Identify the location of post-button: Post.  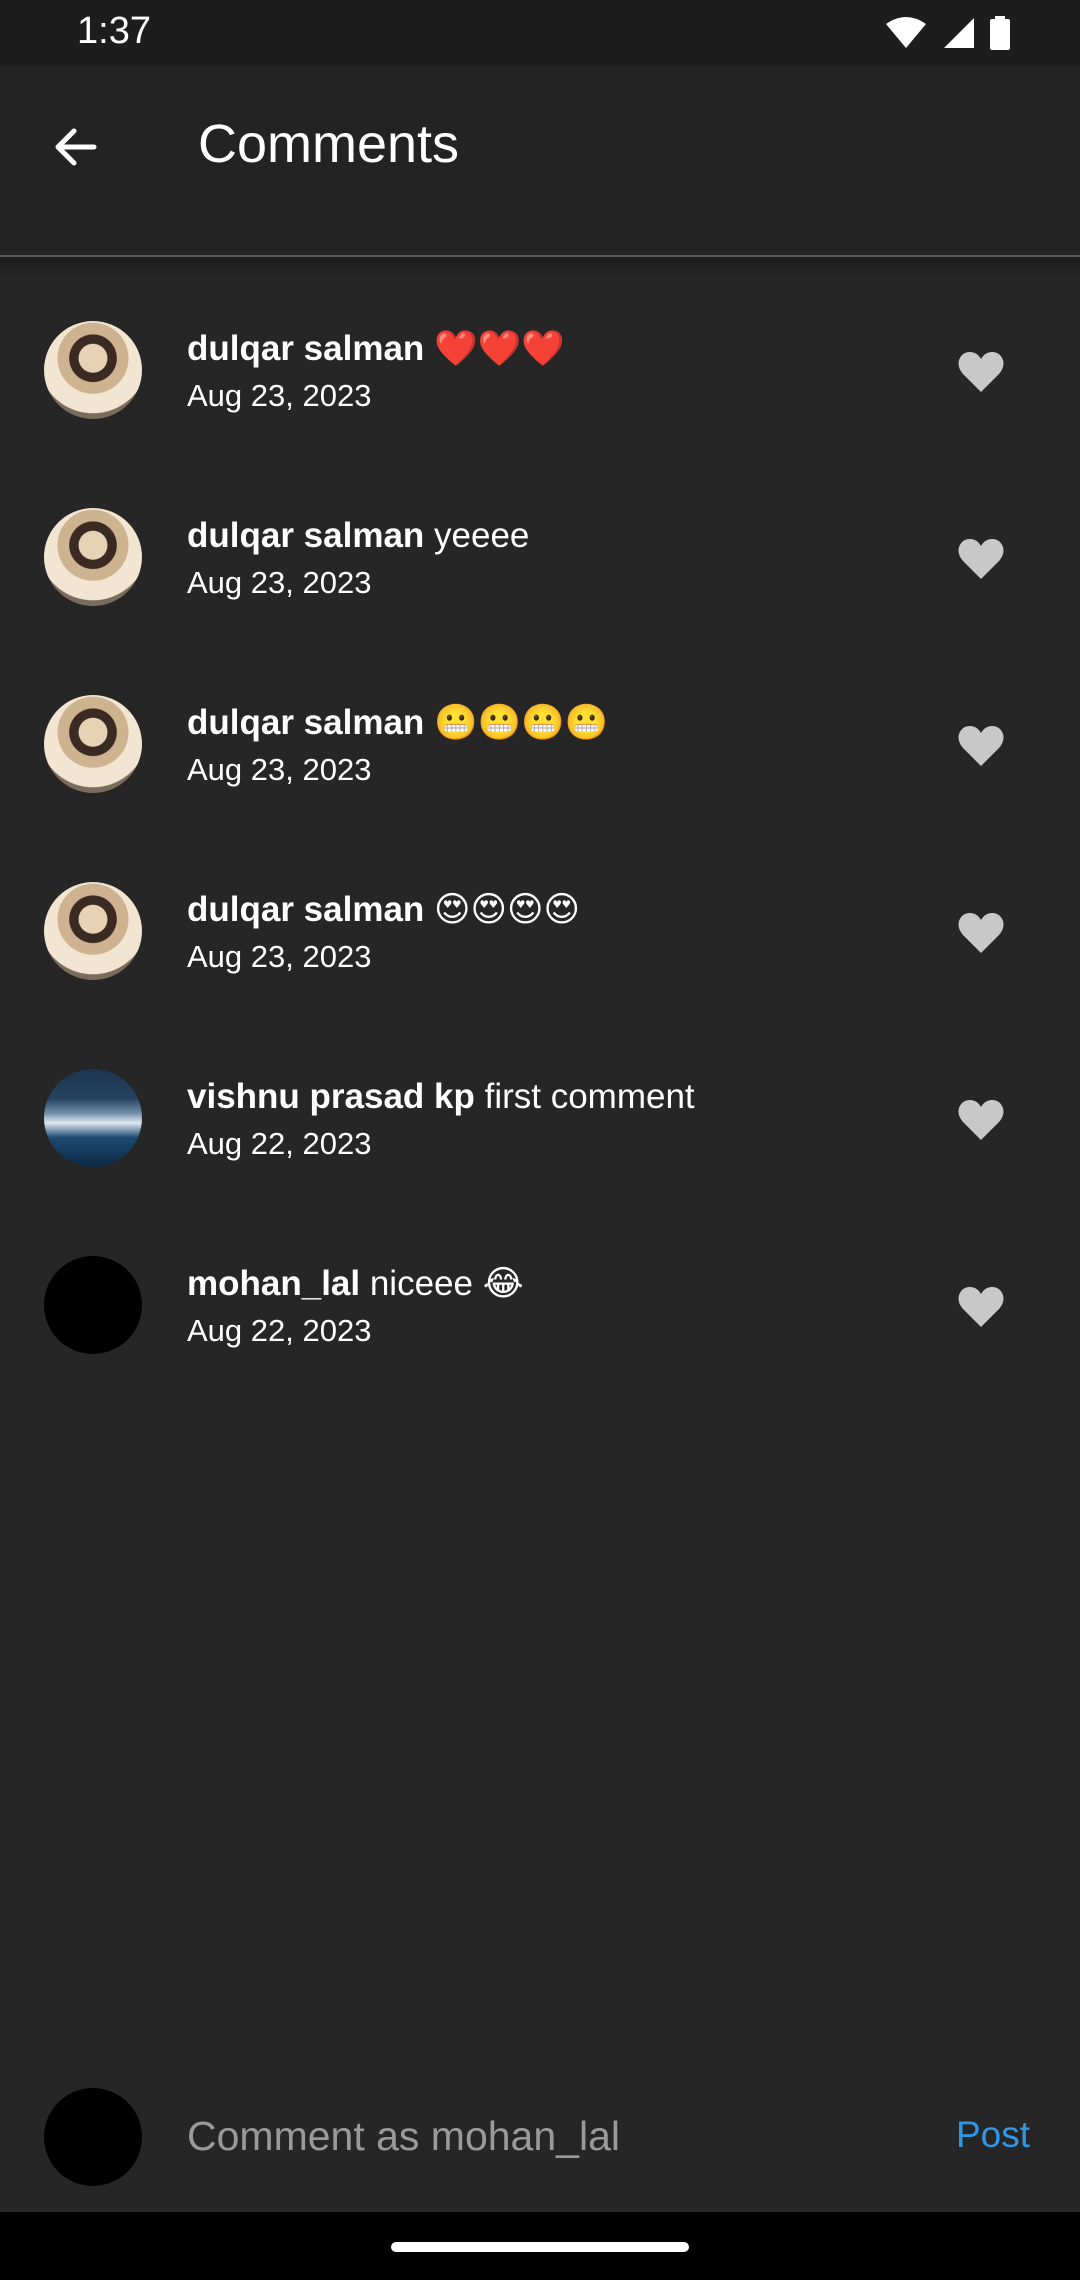
(993, 2135).